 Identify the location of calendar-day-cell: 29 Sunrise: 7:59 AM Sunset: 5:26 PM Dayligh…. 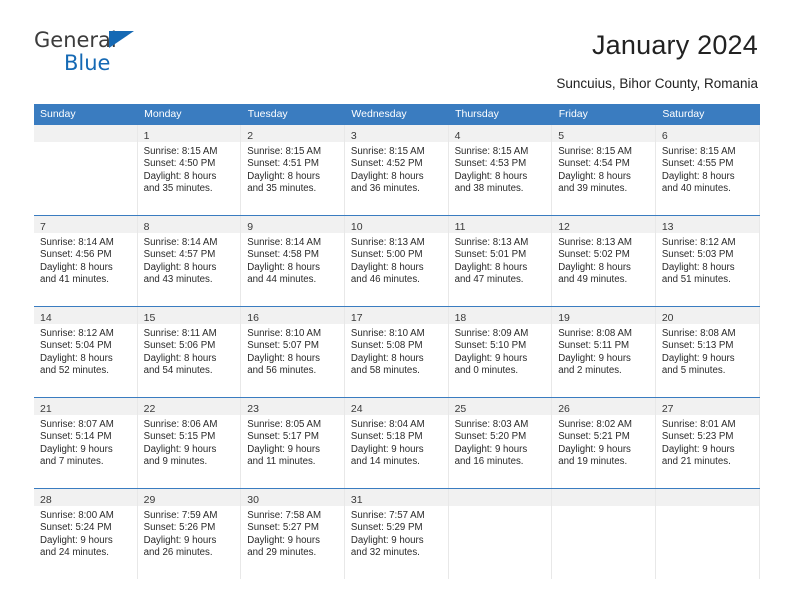
(189, 534).